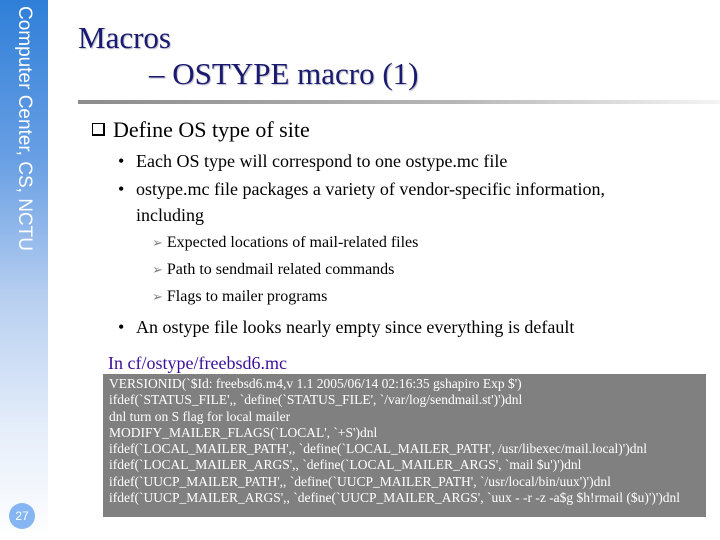  Describe the element at coordinates (22, 516) in the screenshot. I see `page-number-badge: 27` at that location.